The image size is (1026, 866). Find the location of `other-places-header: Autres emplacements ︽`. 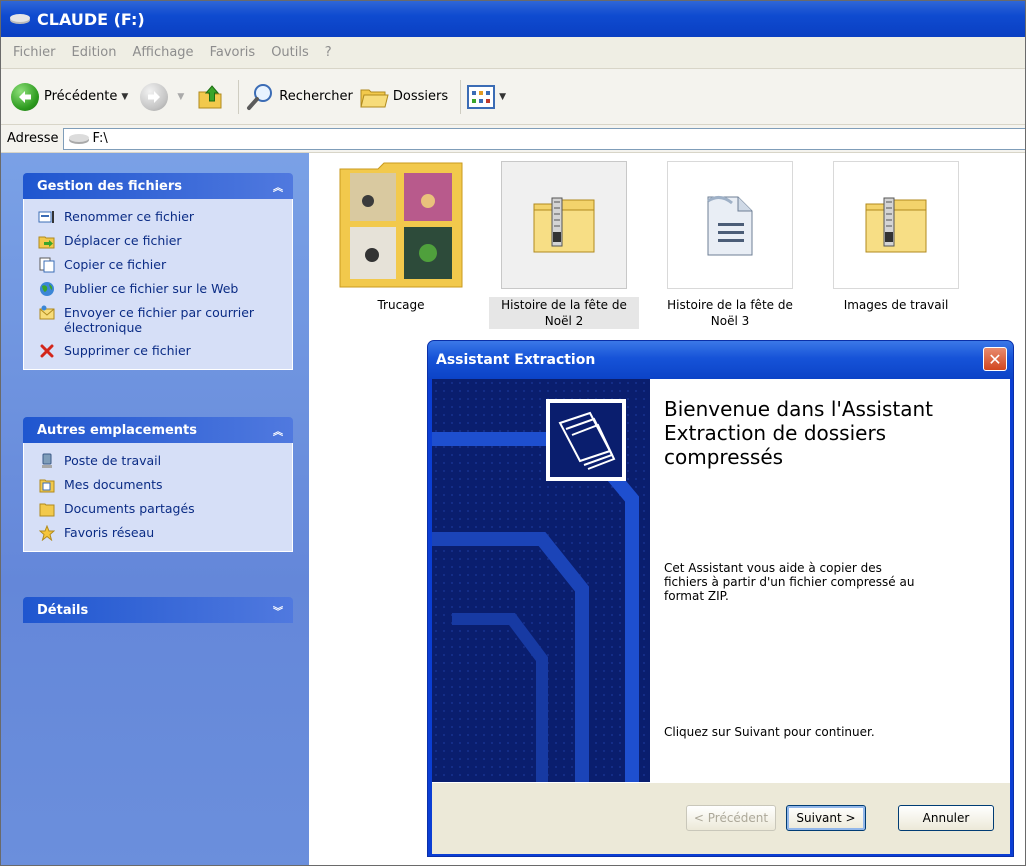

other-places-header: Autres emplacements ︽ is located at coordinates (158, 430).